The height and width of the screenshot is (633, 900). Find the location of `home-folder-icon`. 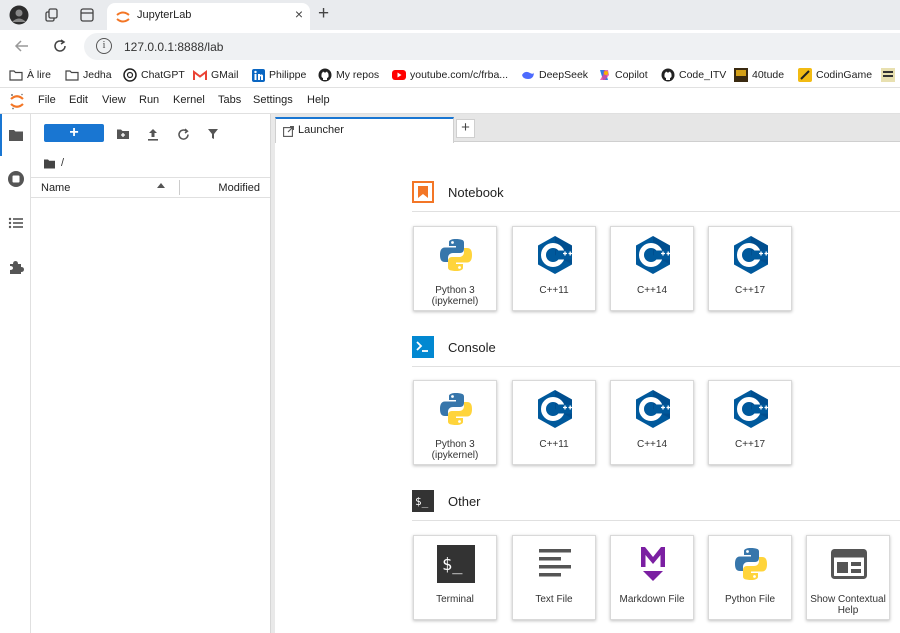

home-folder-icon is located at coordinates (49, 163).